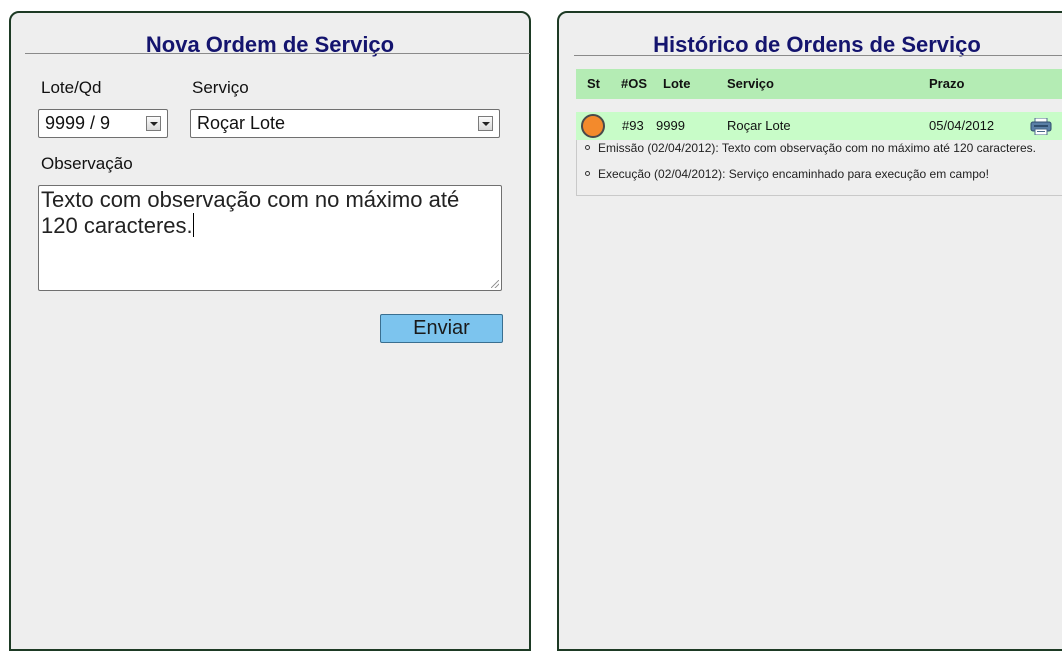  I want to click on lote-select: 9999 / 9, so click(103, 123).